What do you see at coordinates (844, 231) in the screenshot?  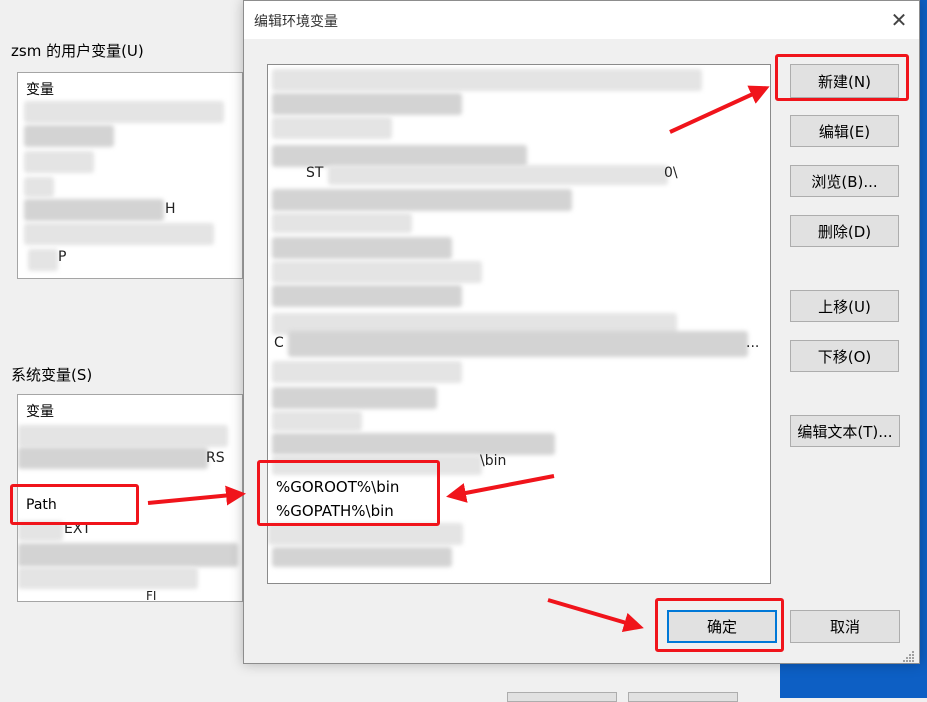 I see `delete-button: 删除(D)` at bounding box center [844, 231].